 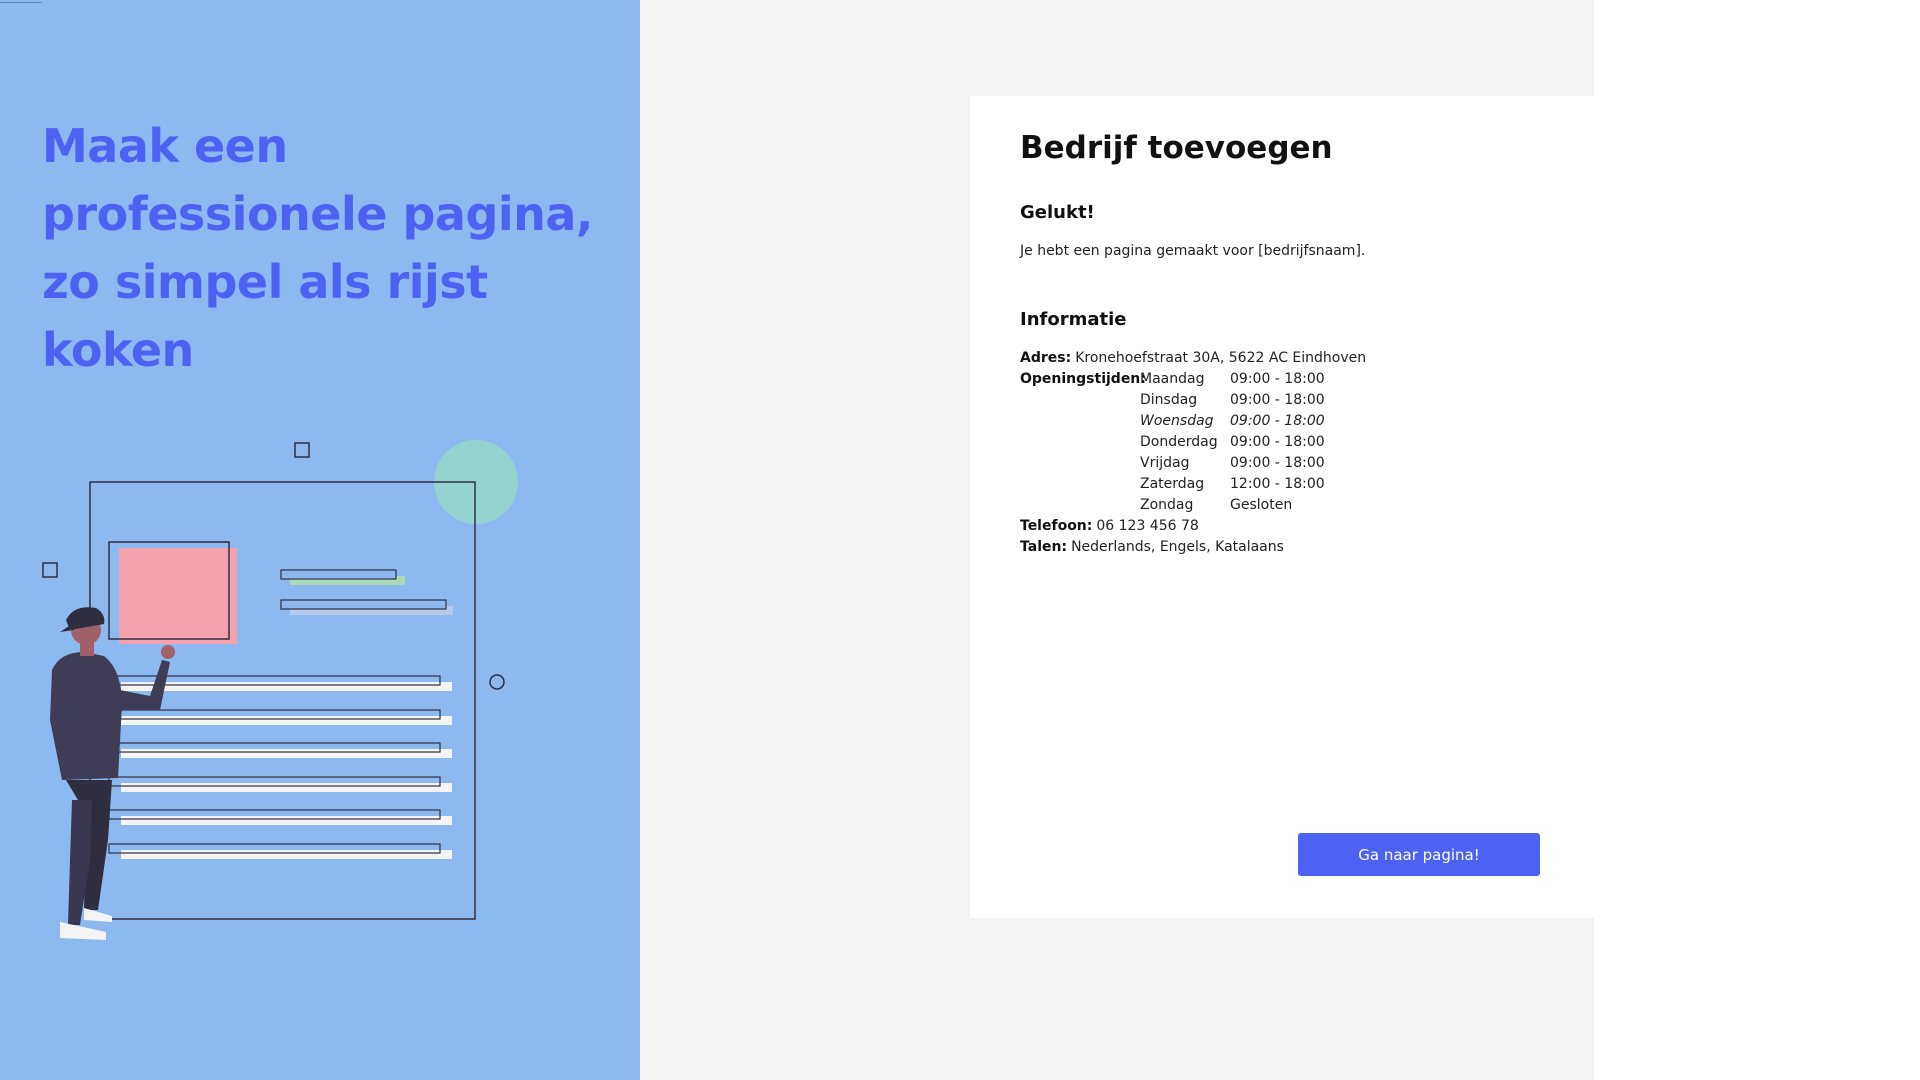 I want to click on hours-day: Maandag, so click(x=1172, y=379).